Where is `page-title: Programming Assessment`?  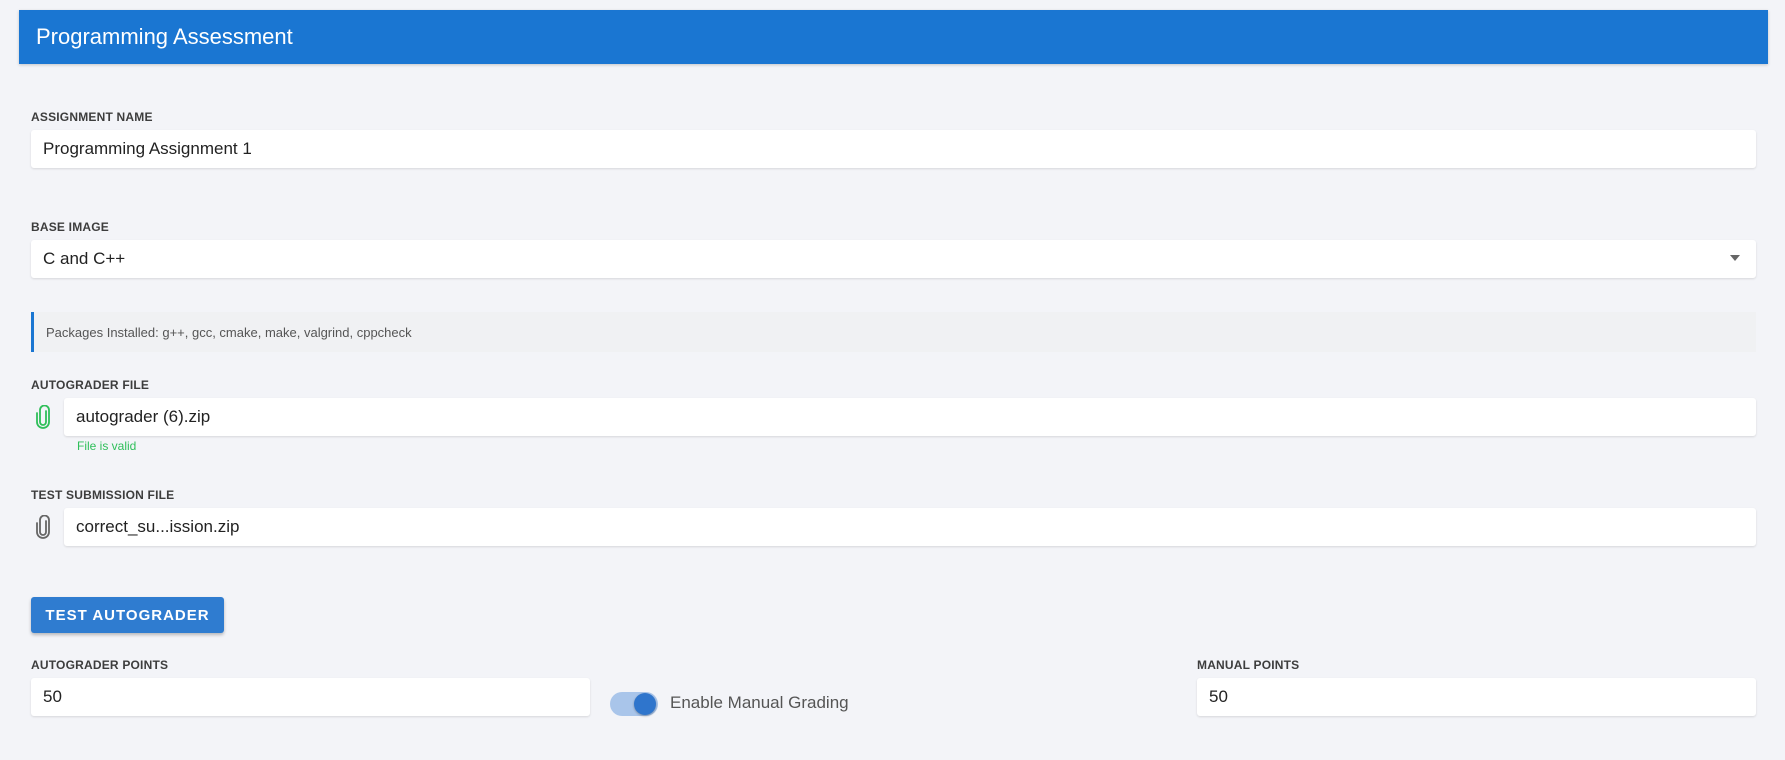 page-title: Programming Assessment is located at coordinates (164, 36).